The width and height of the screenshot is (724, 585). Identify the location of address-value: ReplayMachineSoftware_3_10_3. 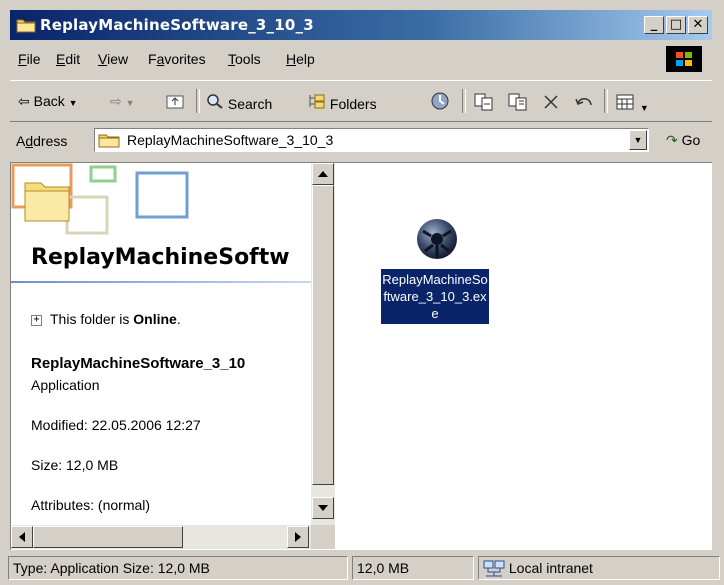
(230, 140).